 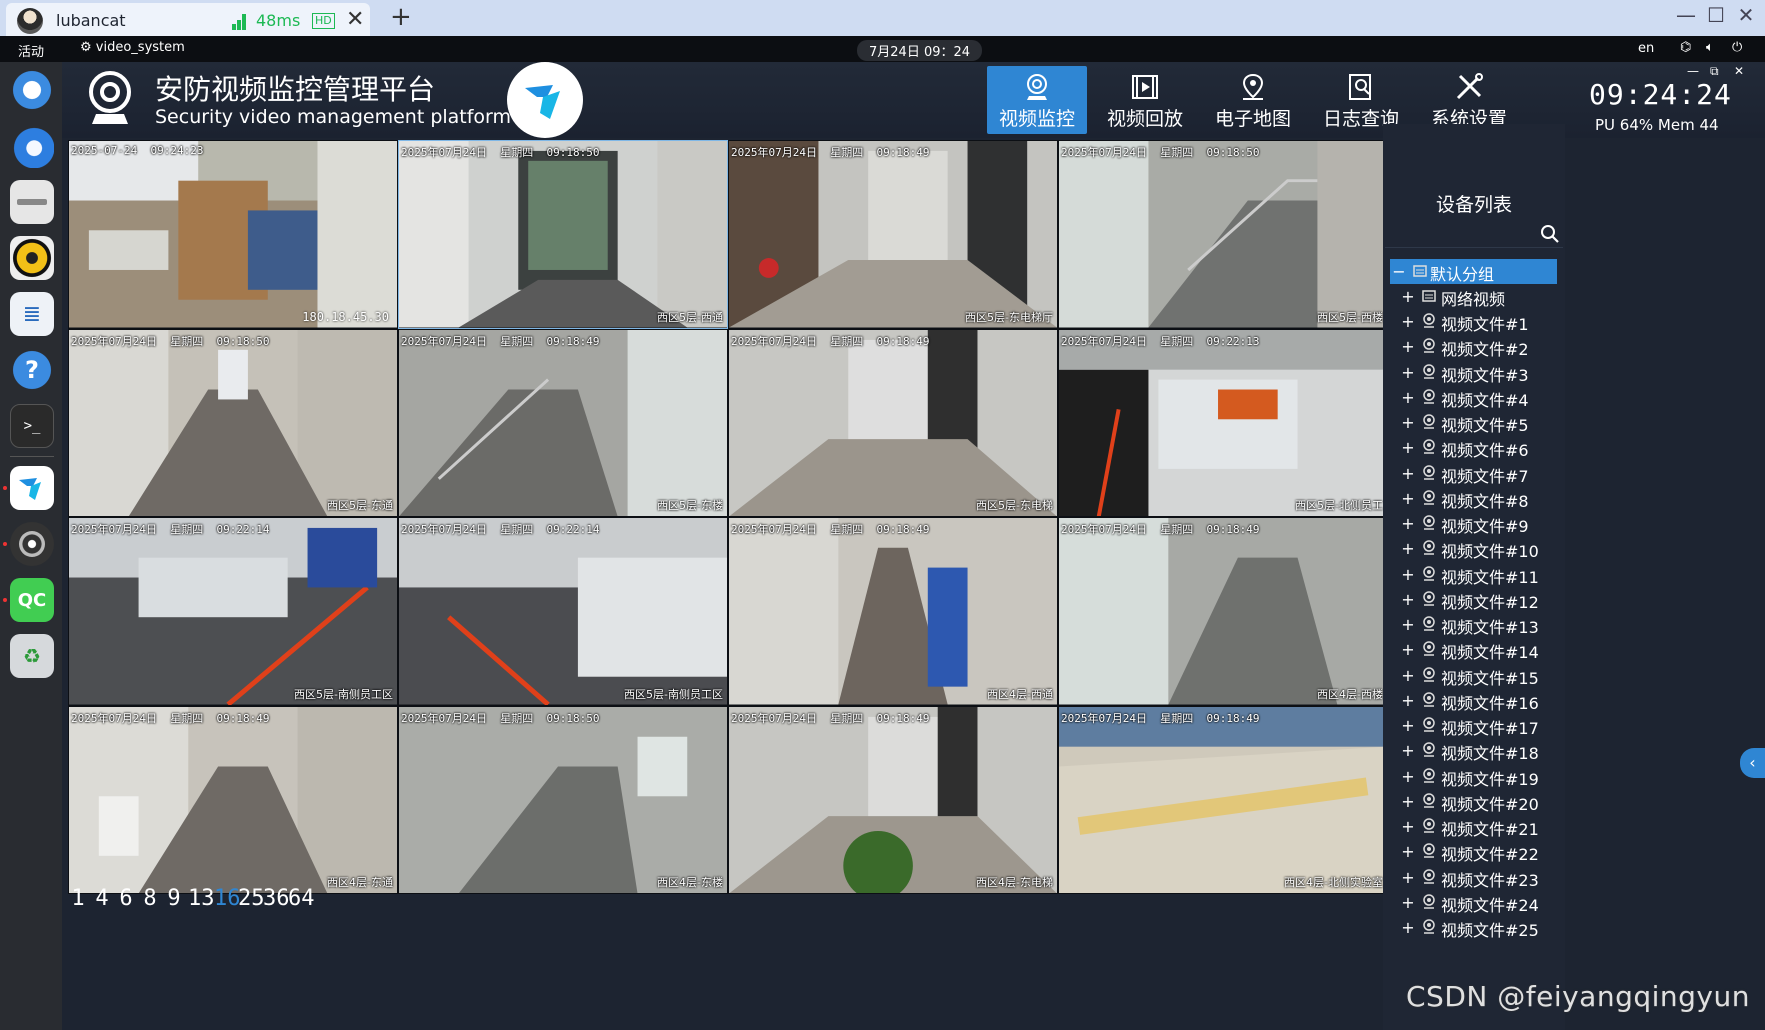 I want to click on tree-item-video-file: + 视频文件#18, so click(x=1474, y=750).